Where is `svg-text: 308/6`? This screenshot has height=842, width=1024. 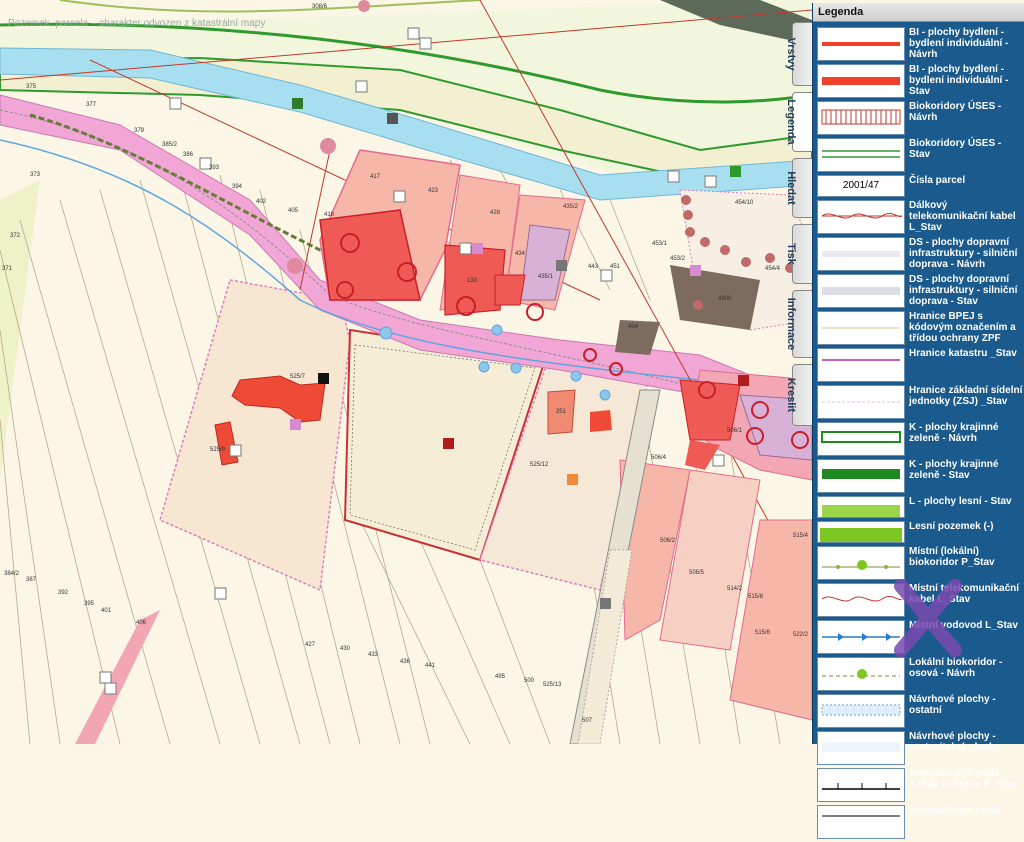
svg-text: 308/6 is located at coordinates (320, 7).